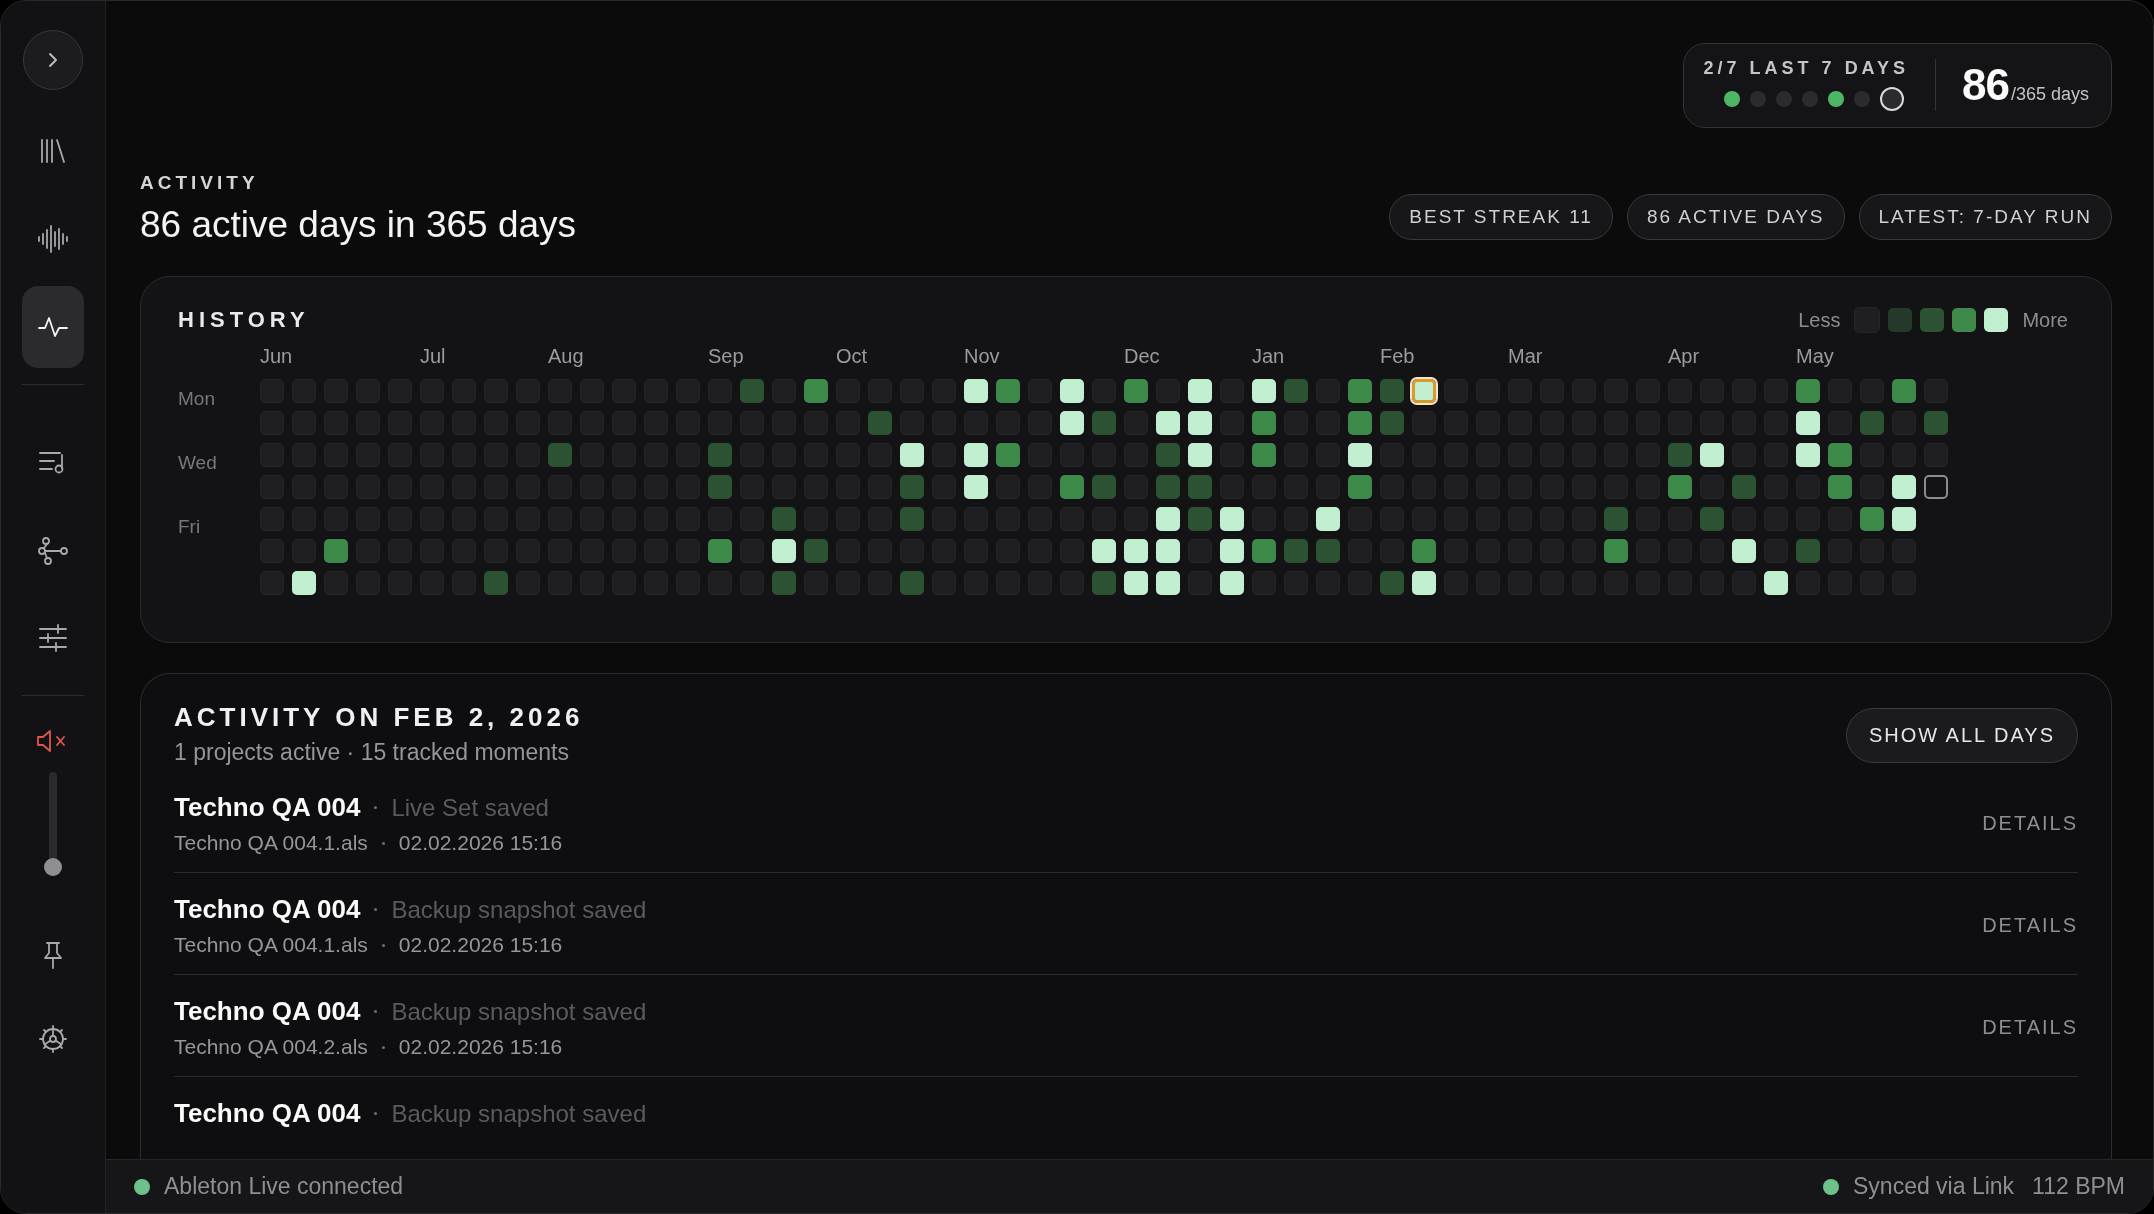 The height and width of the screenshot is (1214, 2154). Describe the element at coordinates (198, 463) in the screenshot. I see `weekday-label: Wed` at that location.